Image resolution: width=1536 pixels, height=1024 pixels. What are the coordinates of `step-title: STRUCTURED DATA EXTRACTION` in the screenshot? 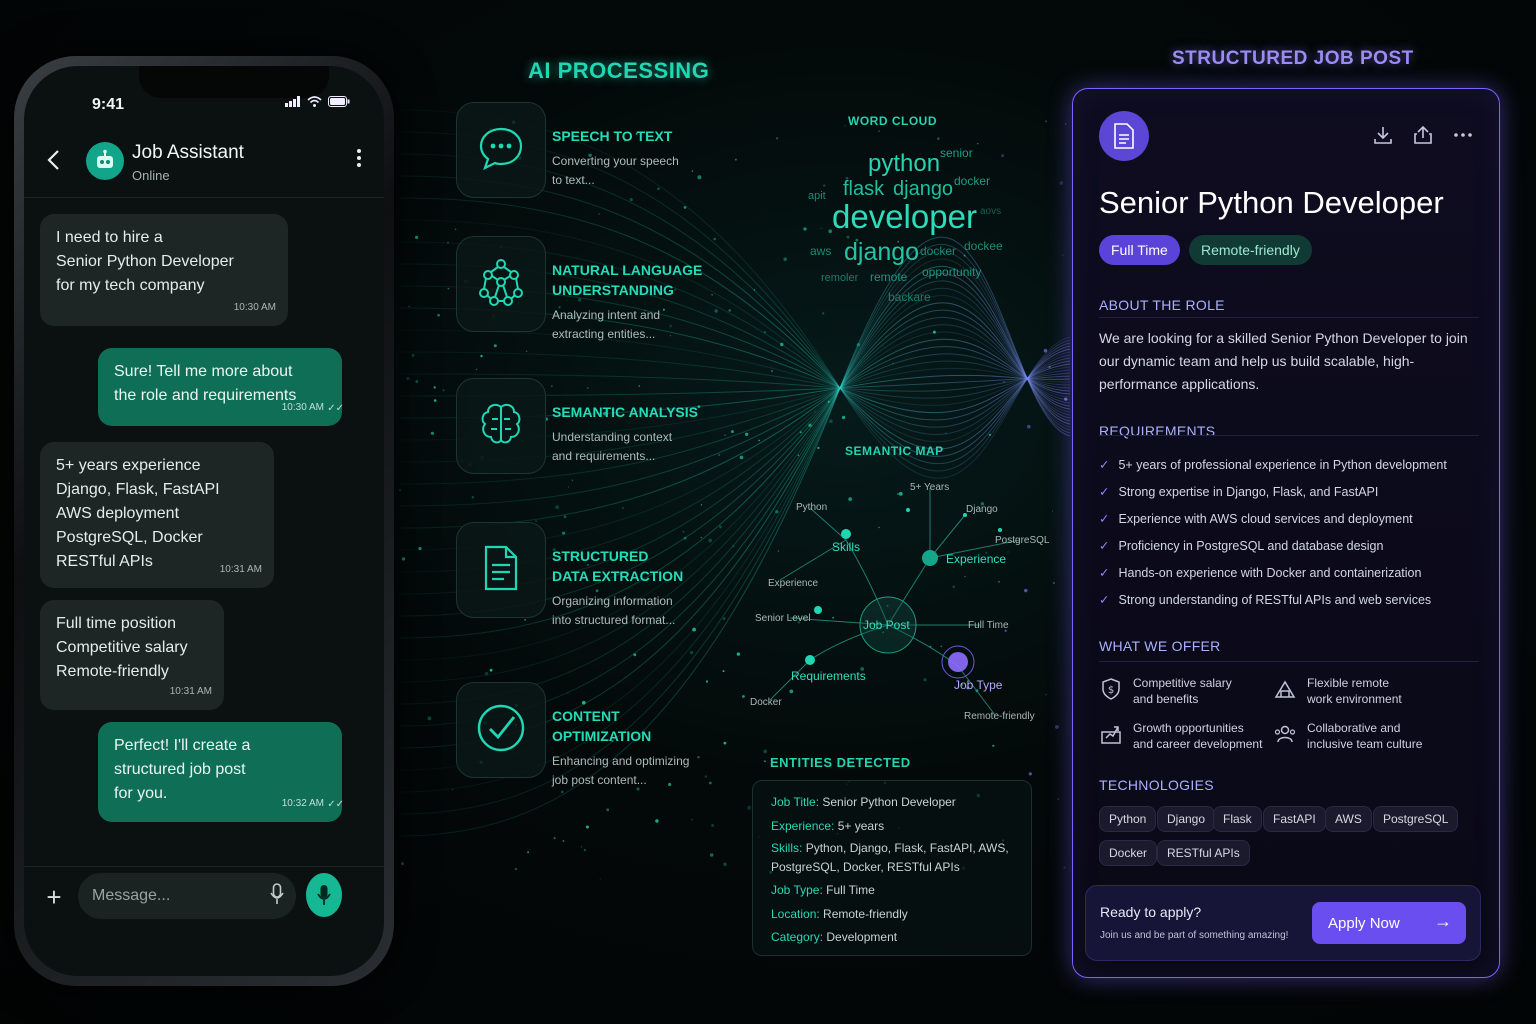 It's located at (632, 566).